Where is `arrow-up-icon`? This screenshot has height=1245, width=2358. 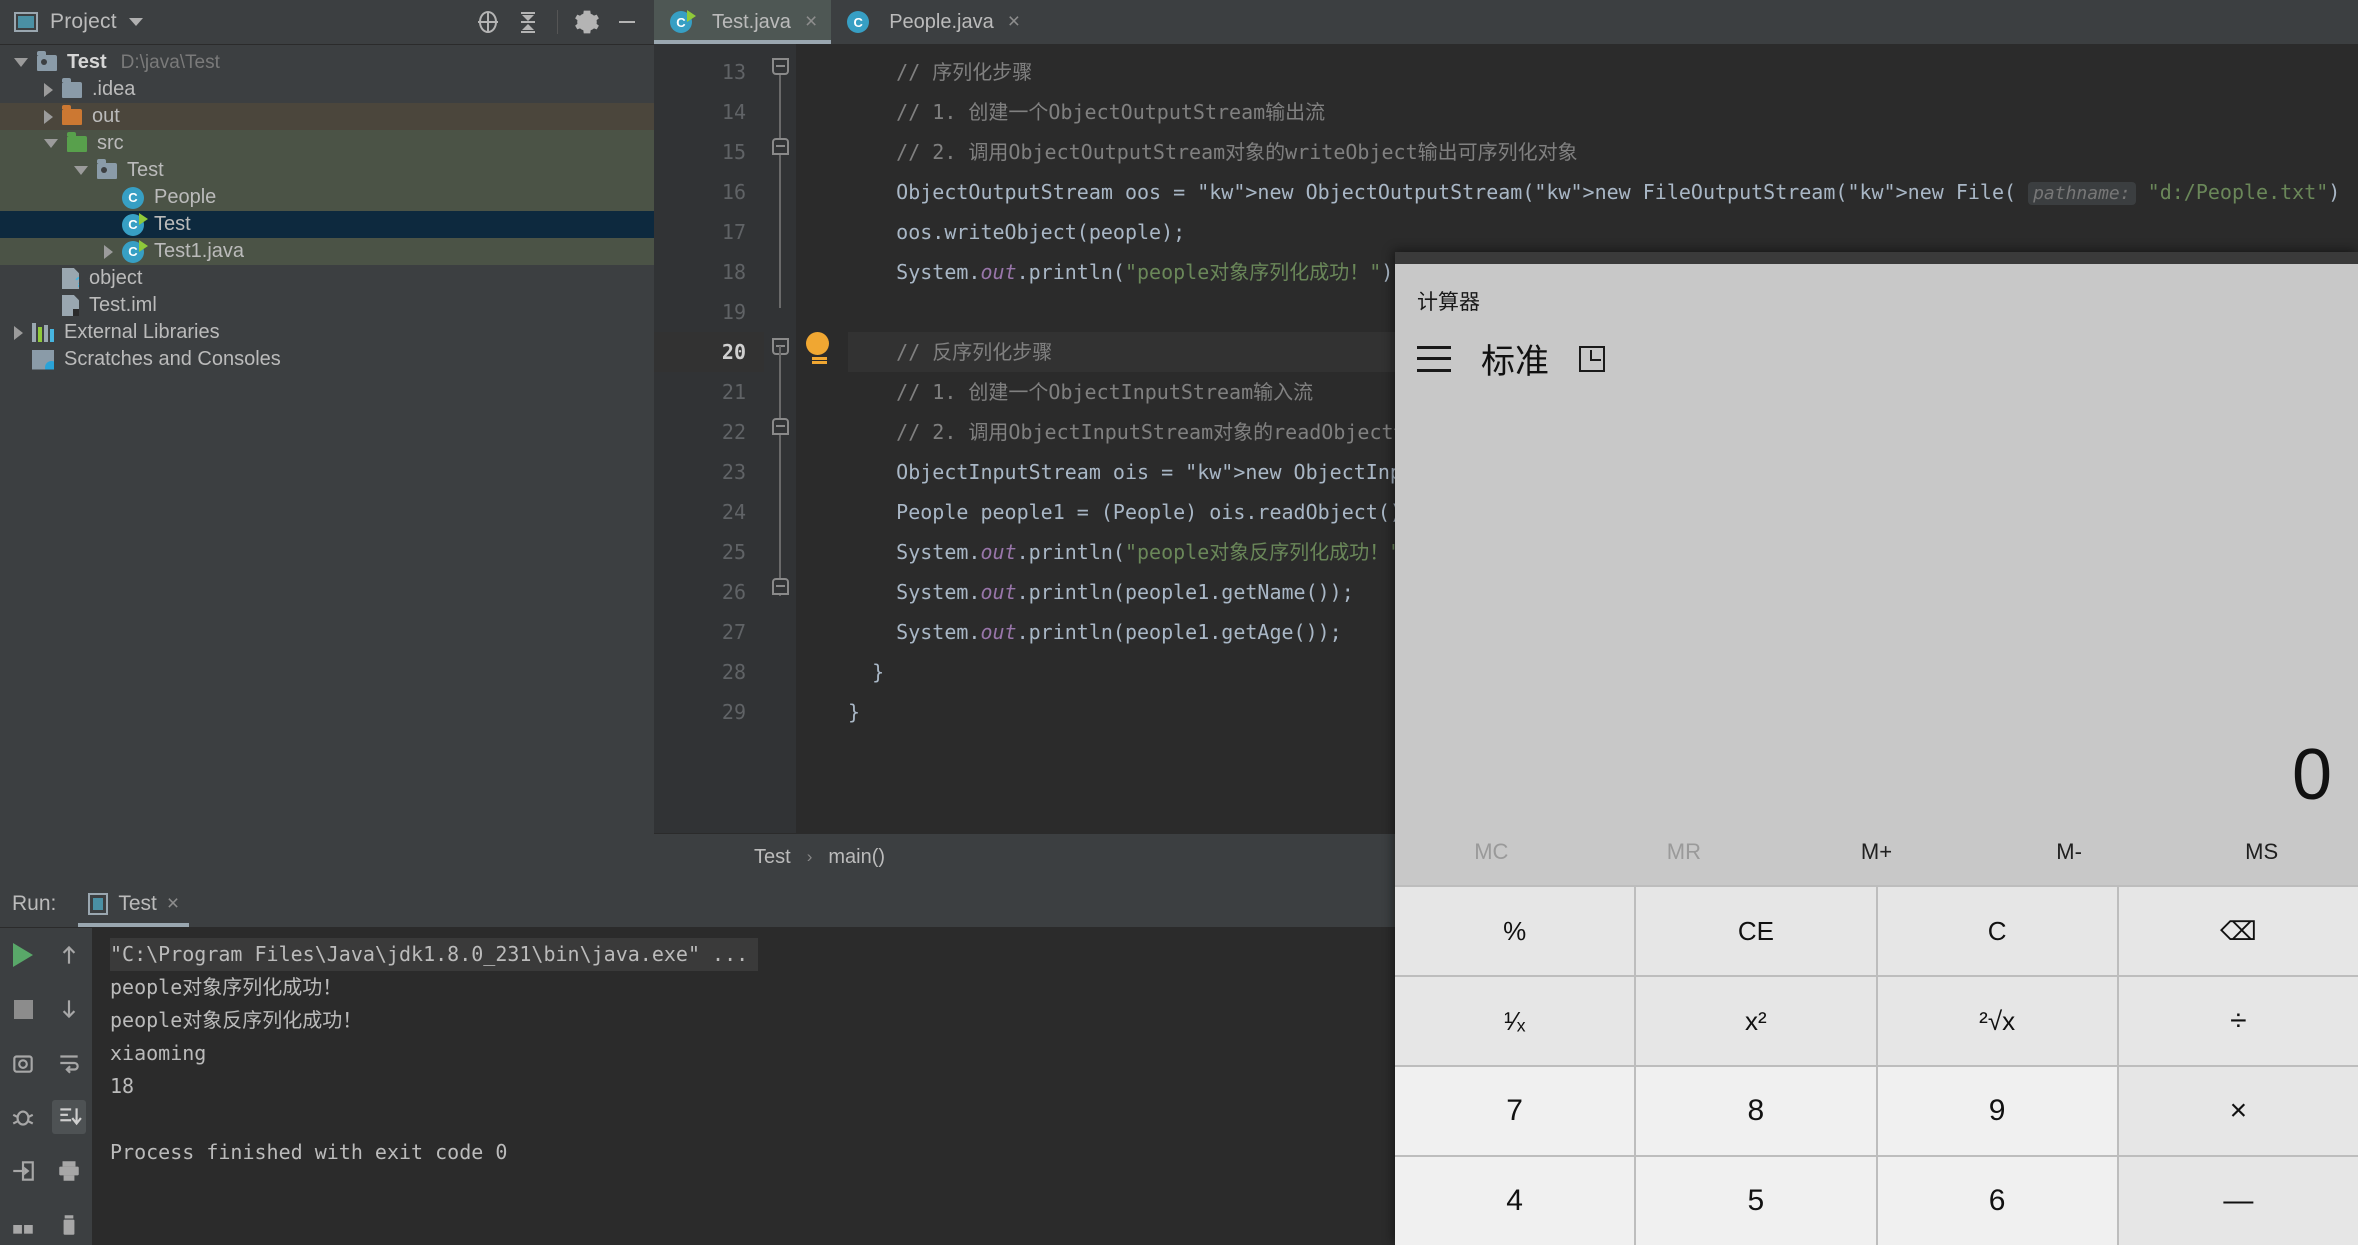 arrow-up-icon is located at coordinates (69, 955).